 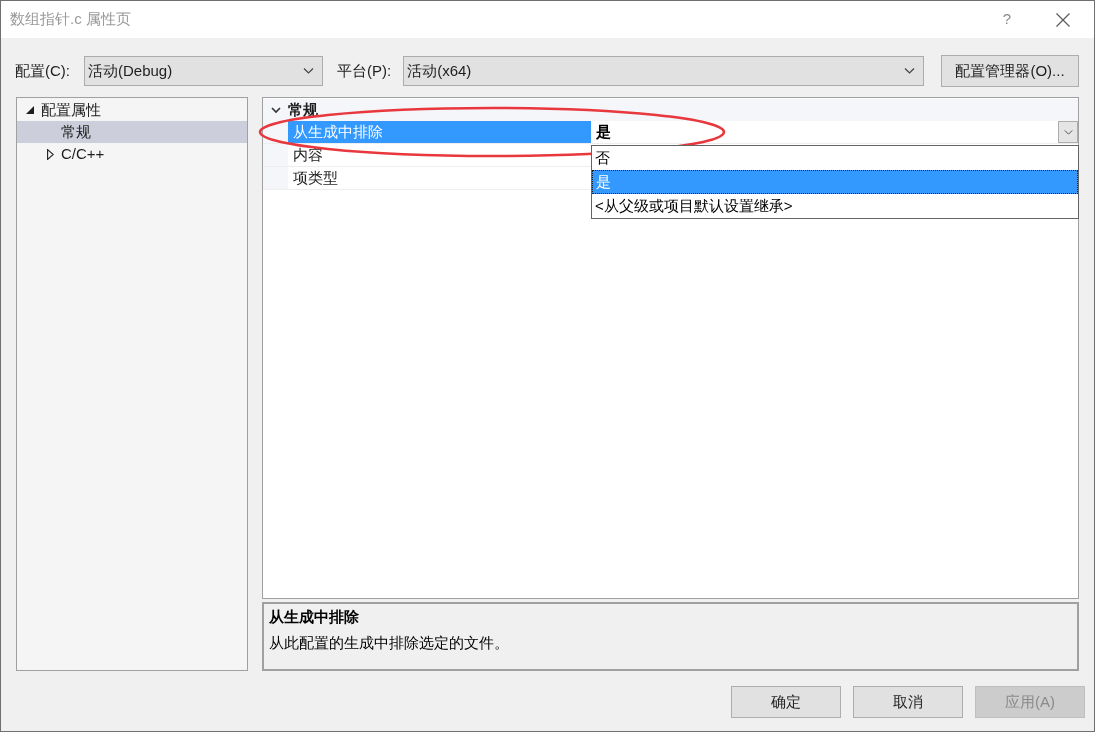 What do you see at coordinates (30, 110) in the screenshot?
I see `expanded-triangle-icon` at bounding box center [30, 110].